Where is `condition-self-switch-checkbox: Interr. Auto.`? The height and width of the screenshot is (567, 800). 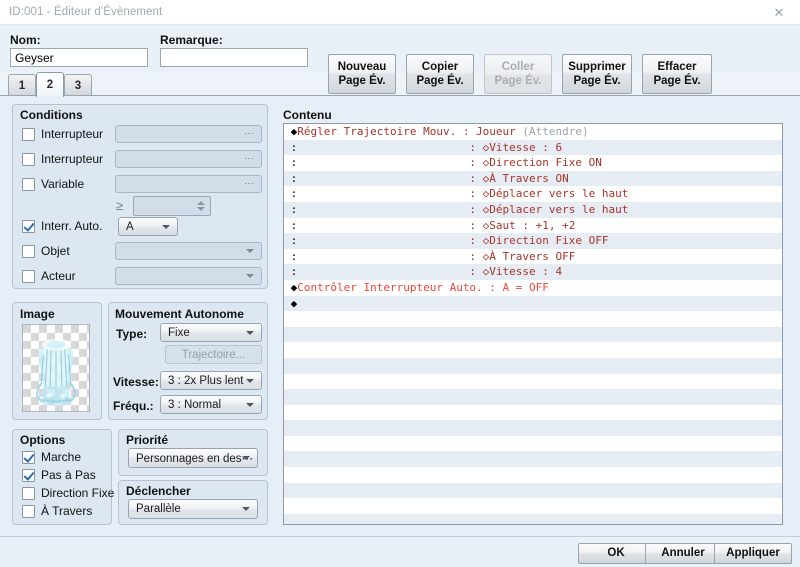
condition-self-switch-checkbox: Interr. Auto. is located at coordinates (62, 226).